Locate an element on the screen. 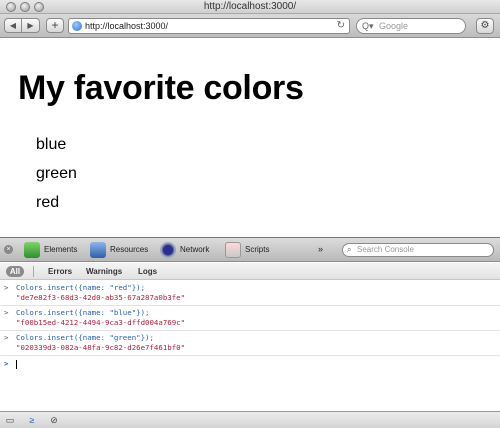  add-bookmark-button: + is located at coordinates (55, 25).